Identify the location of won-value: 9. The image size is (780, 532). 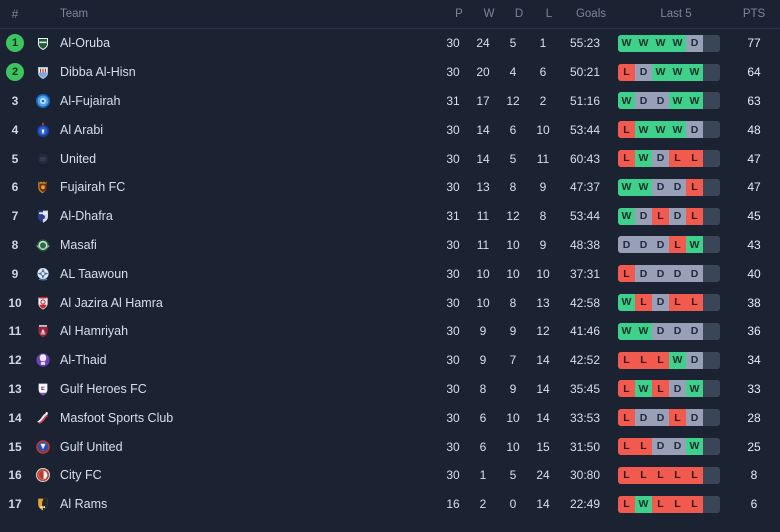
(483, 331).